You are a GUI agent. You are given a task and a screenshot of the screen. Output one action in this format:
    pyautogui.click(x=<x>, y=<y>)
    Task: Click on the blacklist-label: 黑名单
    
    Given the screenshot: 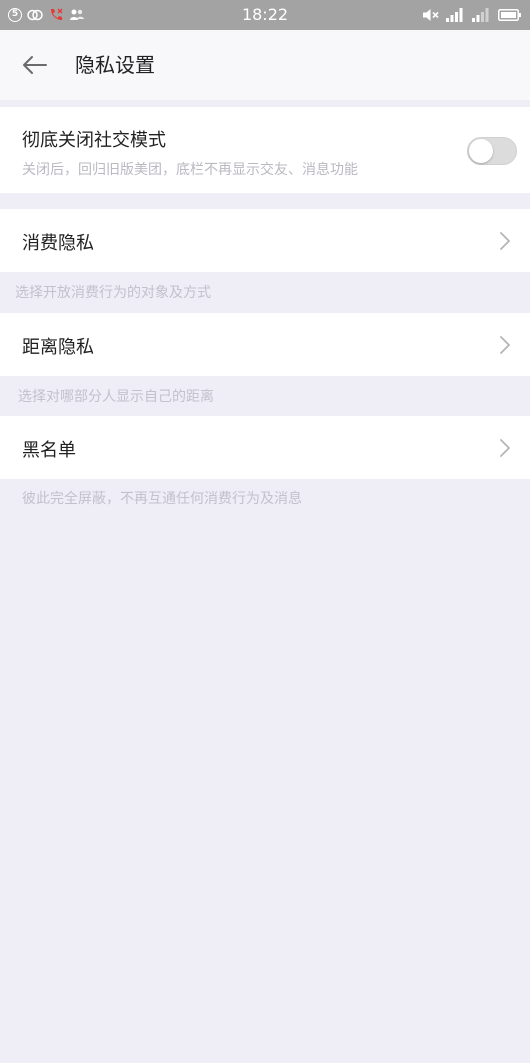 What is the action you would take?
    pyautogui.click(x=49, y=450)
    